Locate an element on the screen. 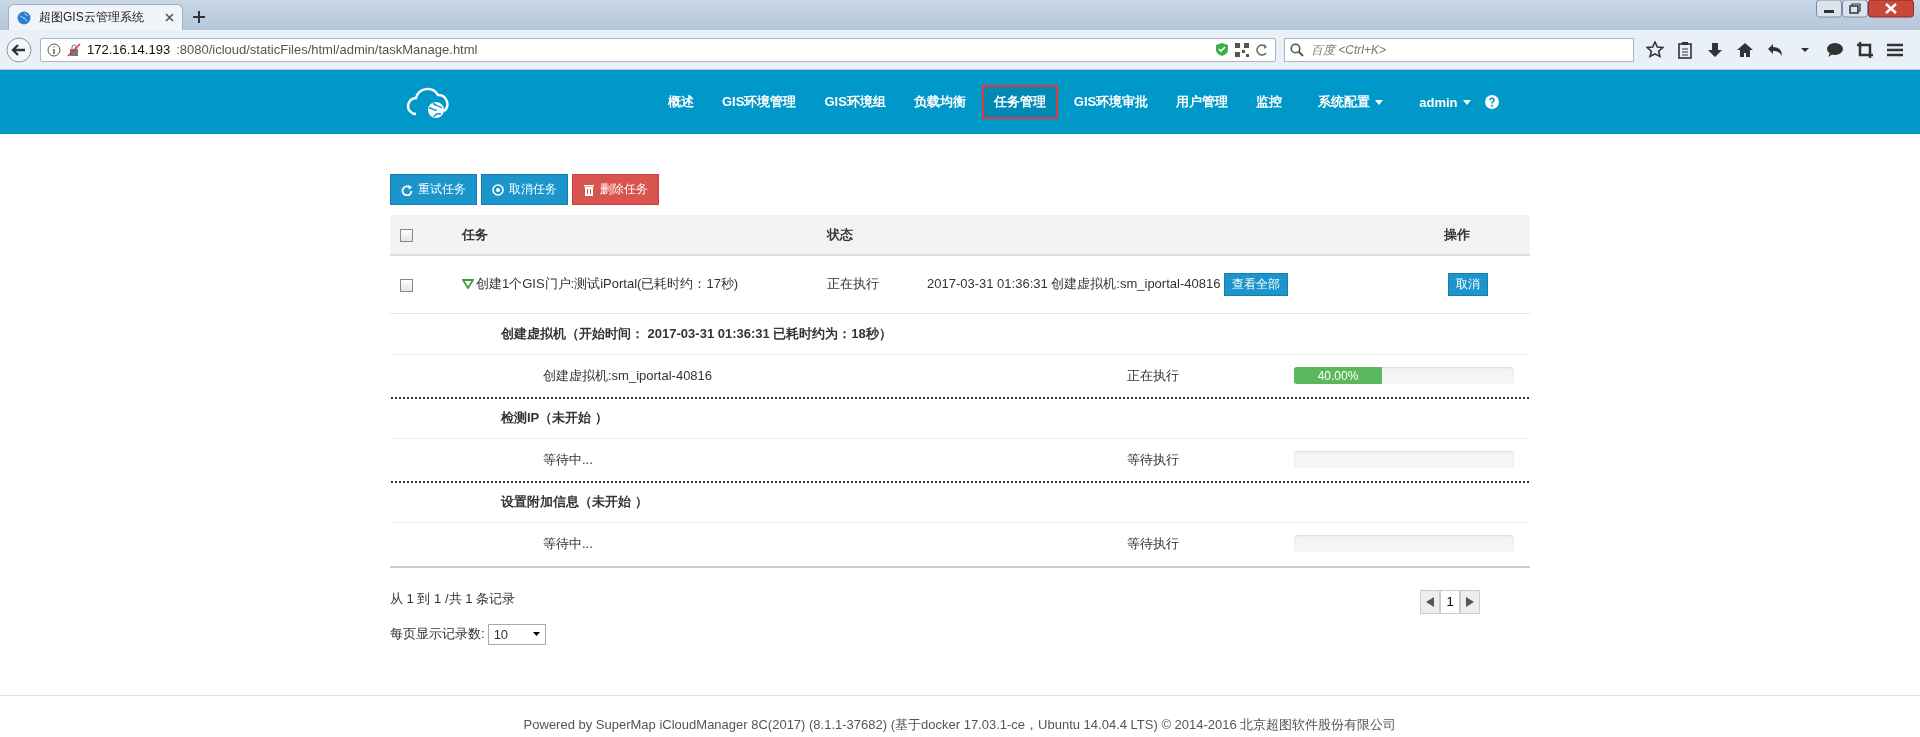 This screenshot has height=737, width=1920. task-action-button: 重试任务 is located at coordinates (433, 189).